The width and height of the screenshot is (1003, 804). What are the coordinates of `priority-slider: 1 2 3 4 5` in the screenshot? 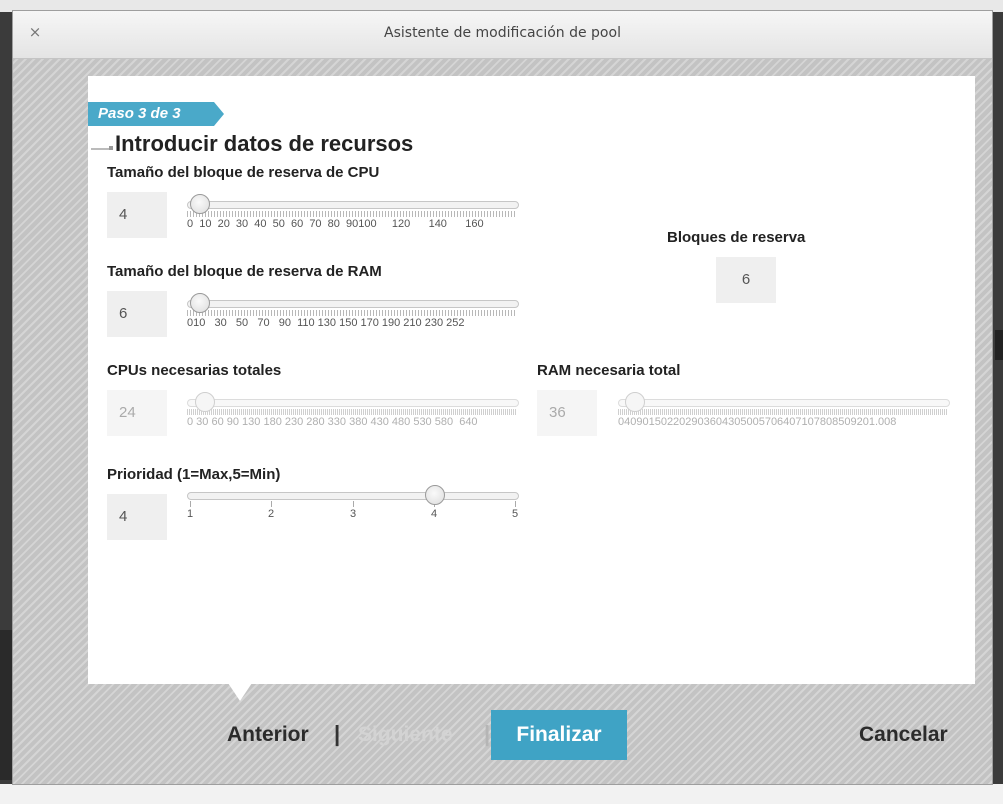 It's located at (353, 505).